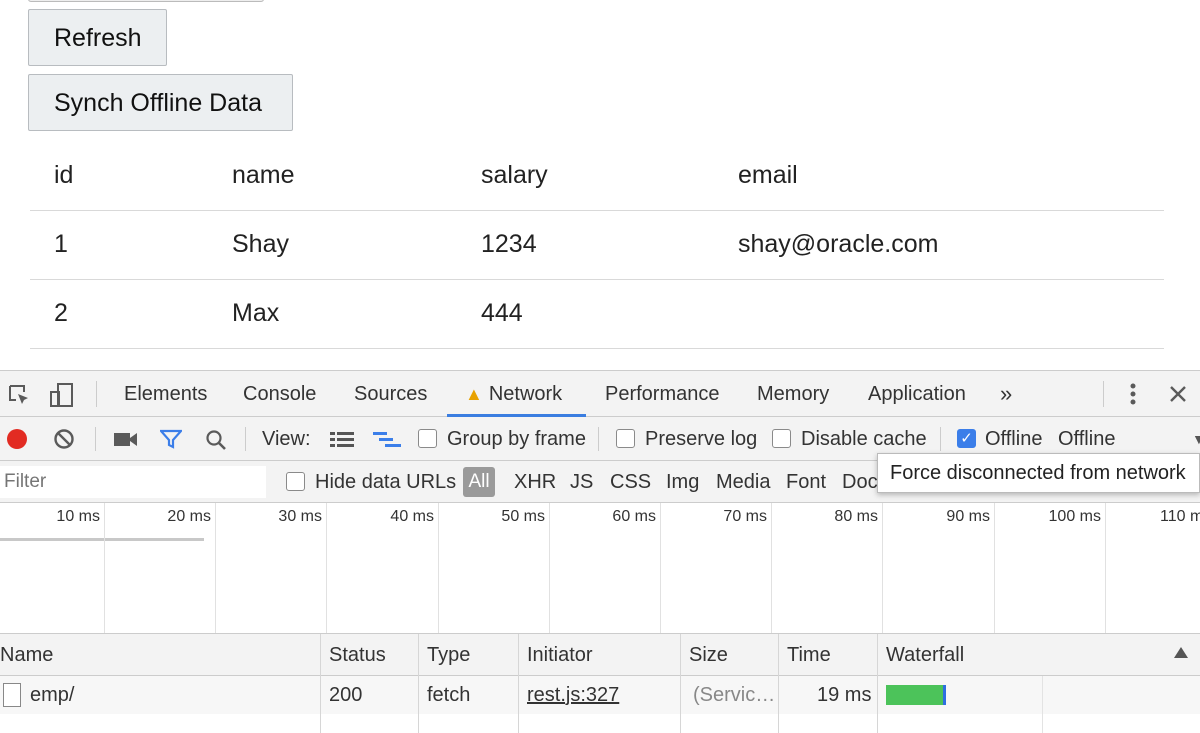 The image size is (1200, 733). I want to click on synch-offline-data-button: Synch Offline Data, so click(160, 102).